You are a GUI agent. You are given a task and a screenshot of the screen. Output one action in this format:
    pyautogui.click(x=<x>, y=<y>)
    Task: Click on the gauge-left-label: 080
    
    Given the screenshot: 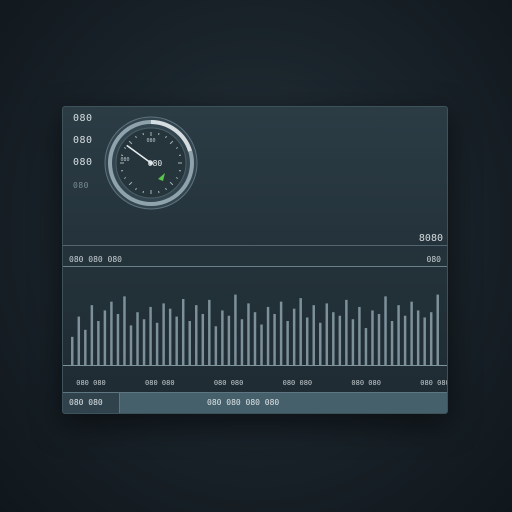 What is the action you would take?
    pyautogui.click(x=124, y=160)
    